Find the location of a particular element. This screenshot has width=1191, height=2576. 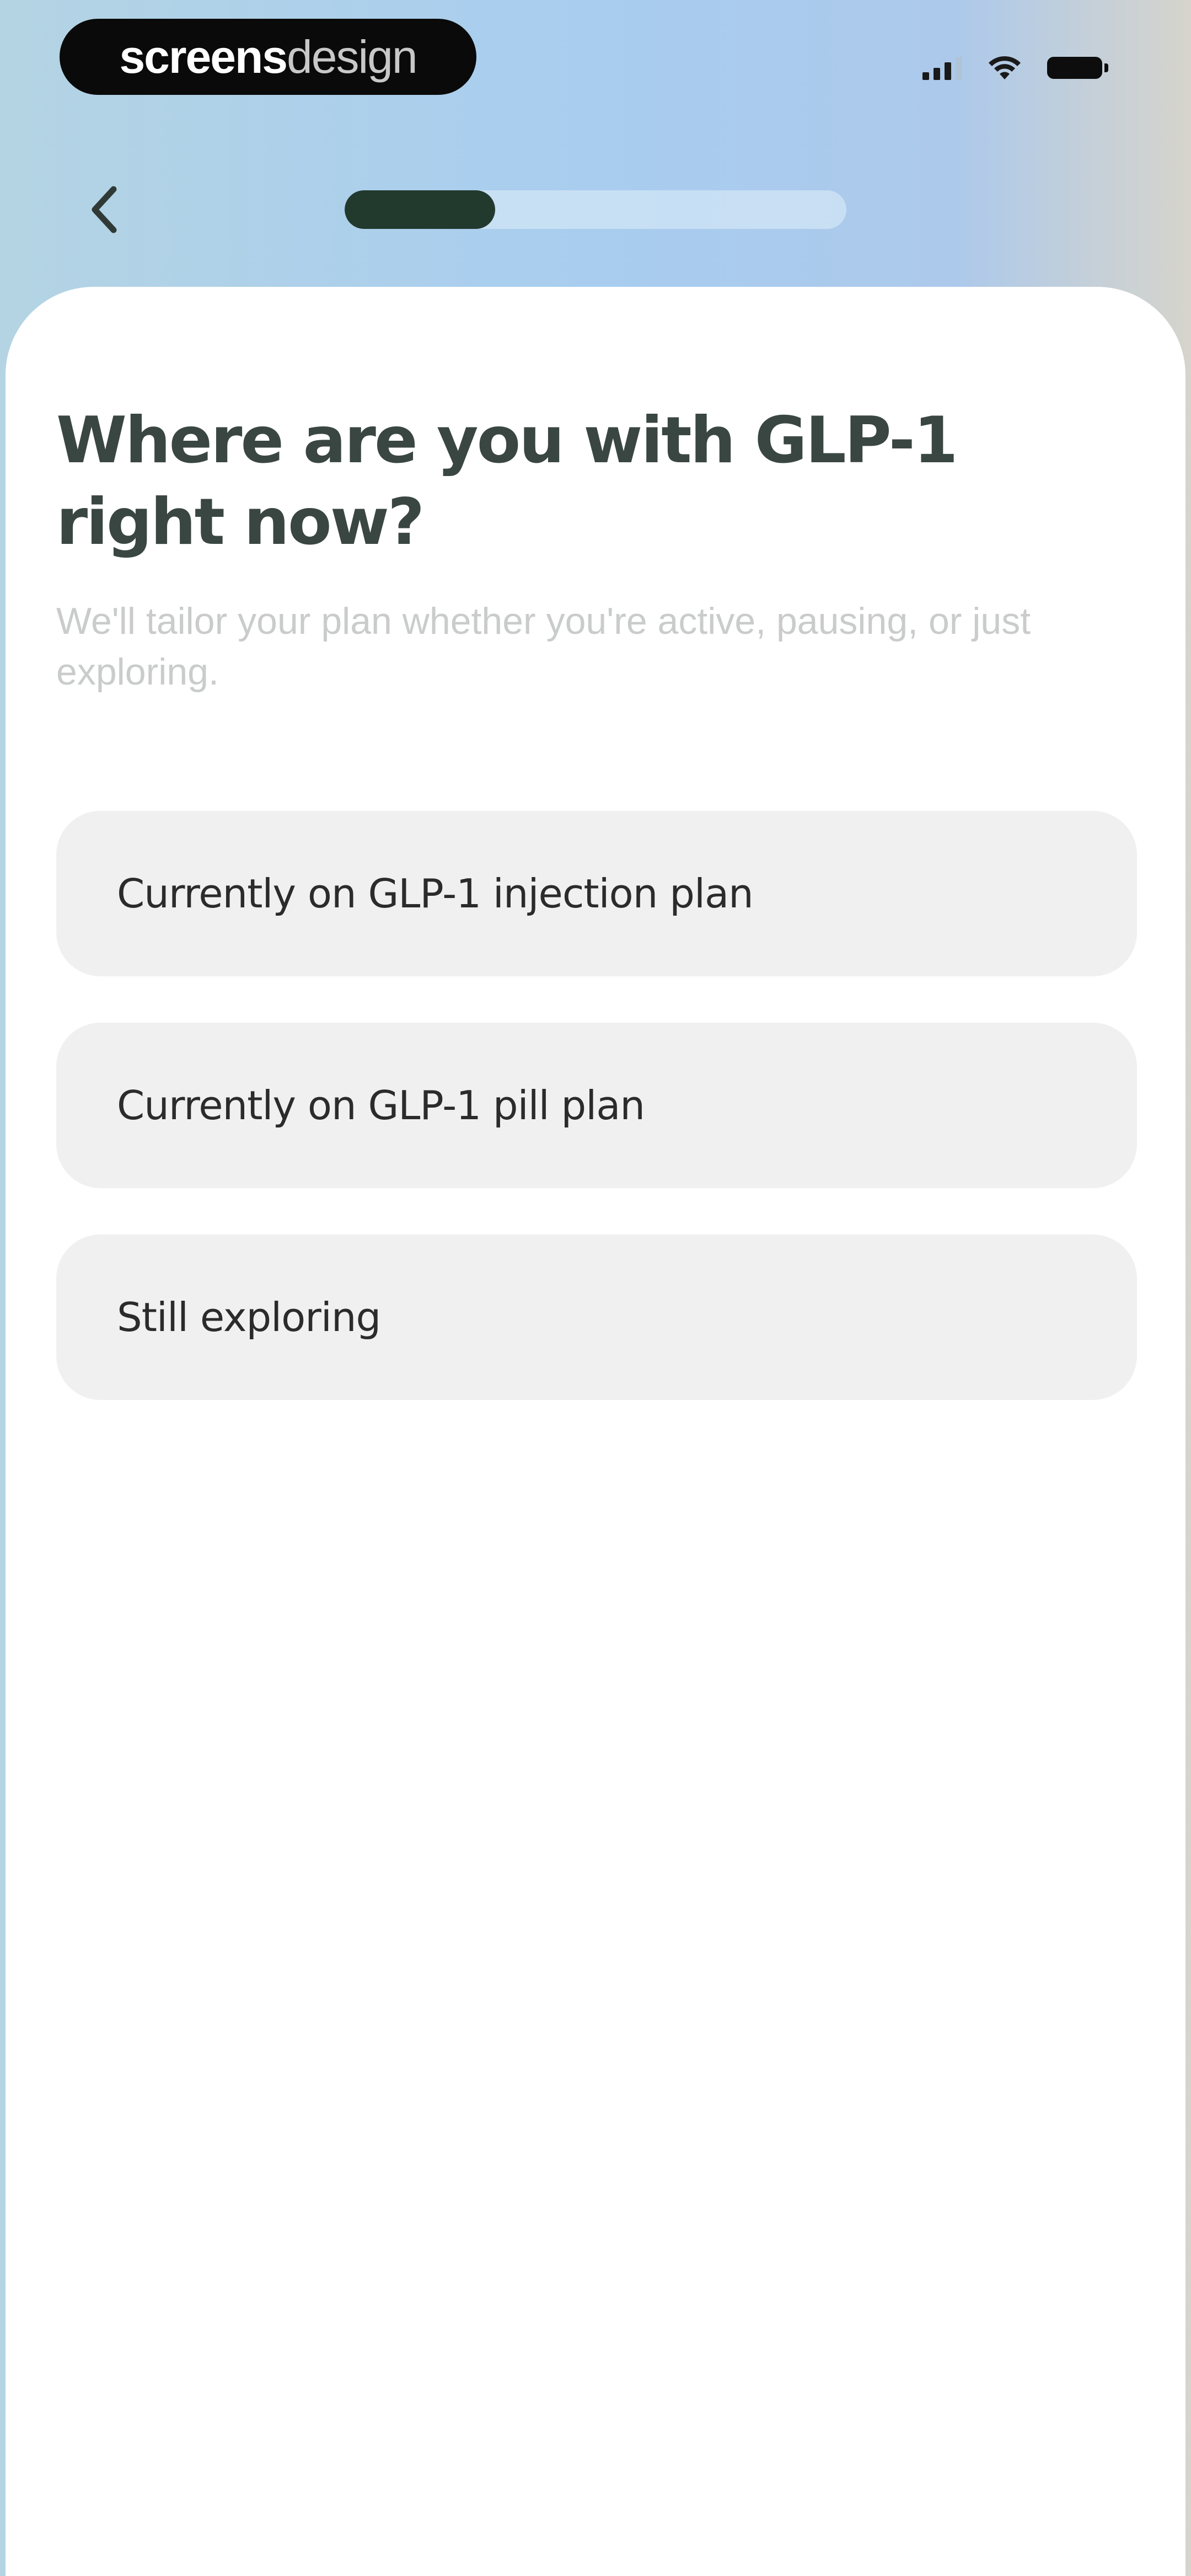

back-button is located at coordinates (104, 209).